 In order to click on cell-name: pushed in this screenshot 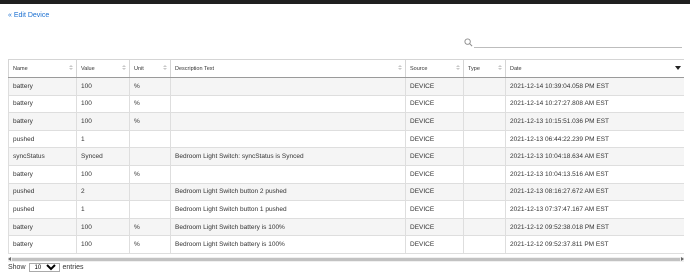, I will do `click(42, 139)`.